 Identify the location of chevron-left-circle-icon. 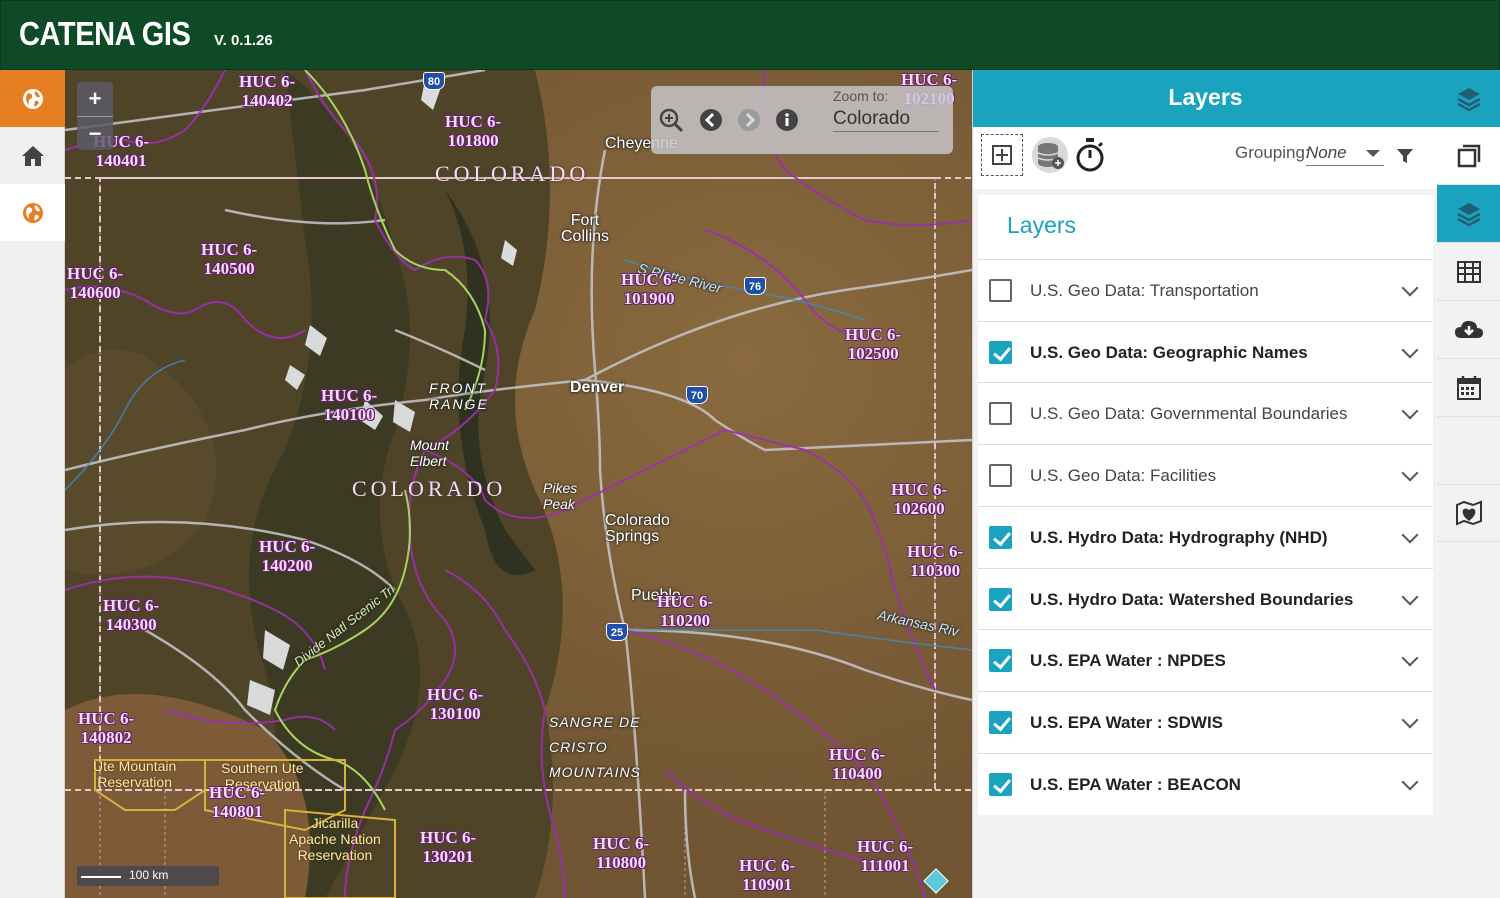
(711, 120).